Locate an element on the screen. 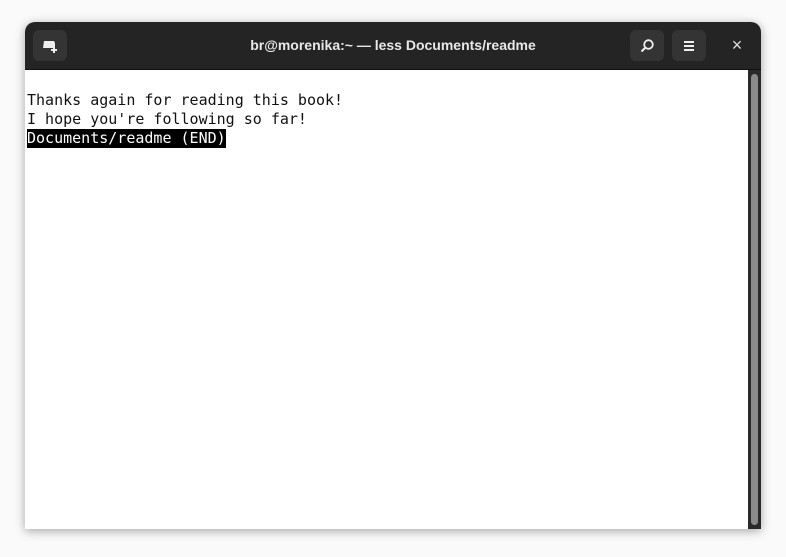 The width and height of the screenshot is (786, 557). header-bar: br@morenika:~ — less Documents/readme × is located at coordinates (393, 46).